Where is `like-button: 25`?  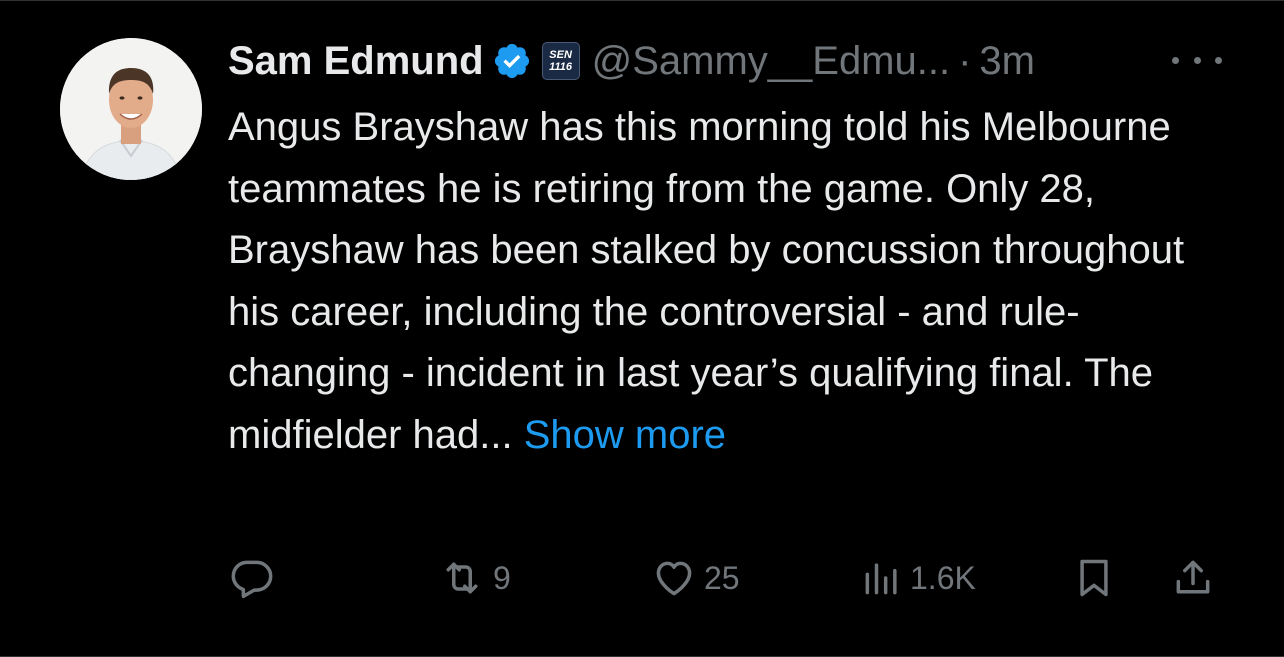 like-button: 25 is located at coordinates (695, 578).